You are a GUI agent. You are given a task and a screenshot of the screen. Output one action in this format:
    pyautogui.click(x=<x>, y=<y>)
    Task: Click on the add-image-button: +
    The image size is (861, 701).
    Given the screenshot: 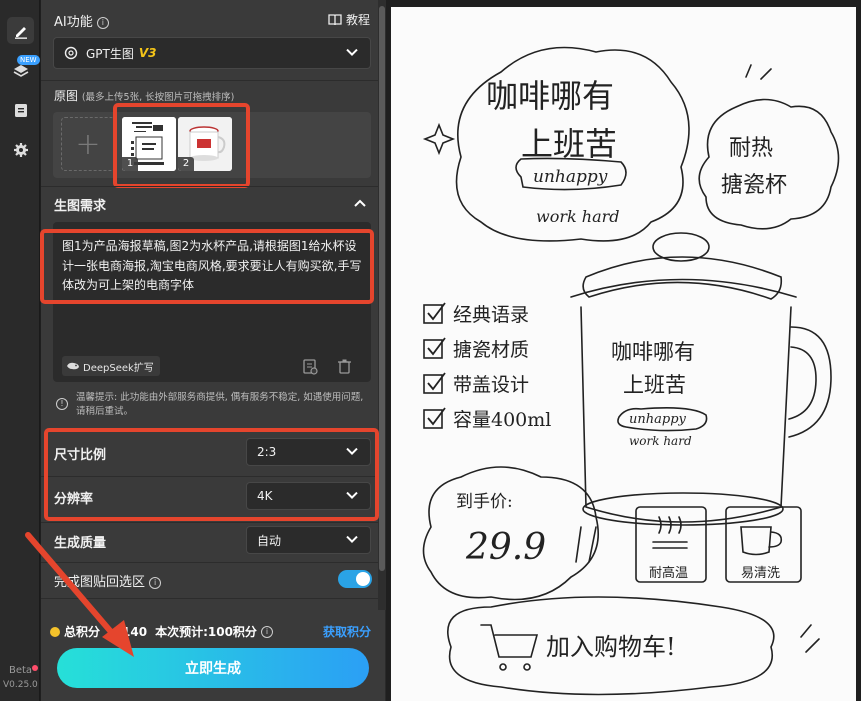 What is the action you would take?
    pyautogui.click(x=88, y=144)
    